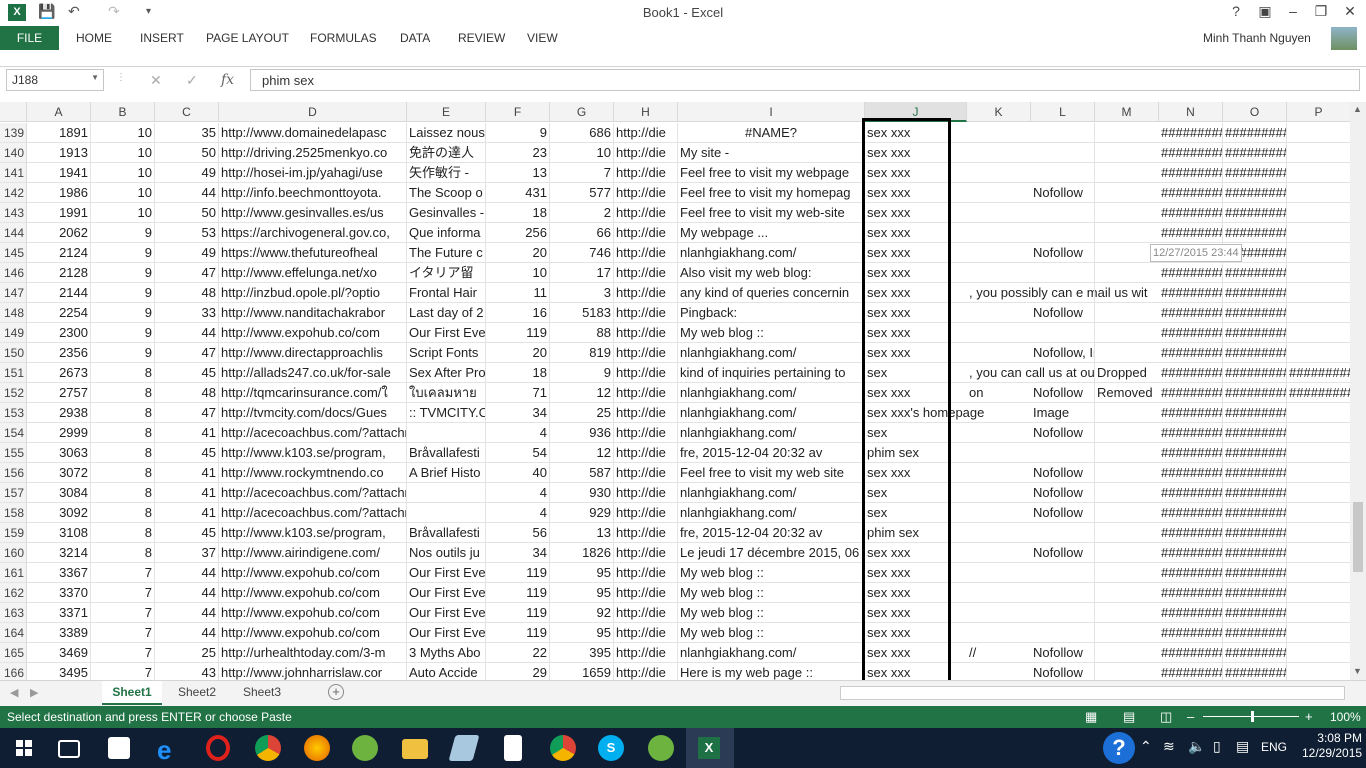 The height and width of the screenshot is (768, 1366). What do you see at coordinates (13, 313) in the screenshot?
I see `row-header: 148` at bounding box center [13, 313].